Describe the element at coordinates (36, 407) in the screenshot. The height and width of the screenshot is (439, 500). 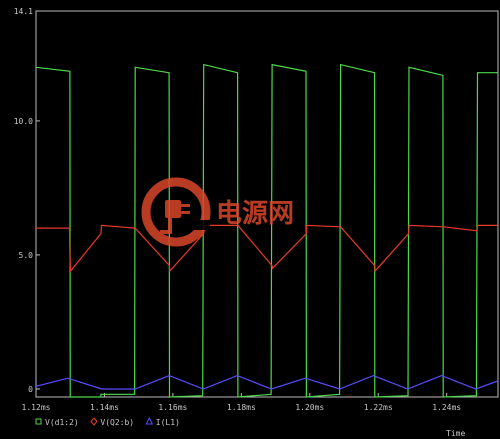
I see `x-tick-label: 1.12ms` at that location.